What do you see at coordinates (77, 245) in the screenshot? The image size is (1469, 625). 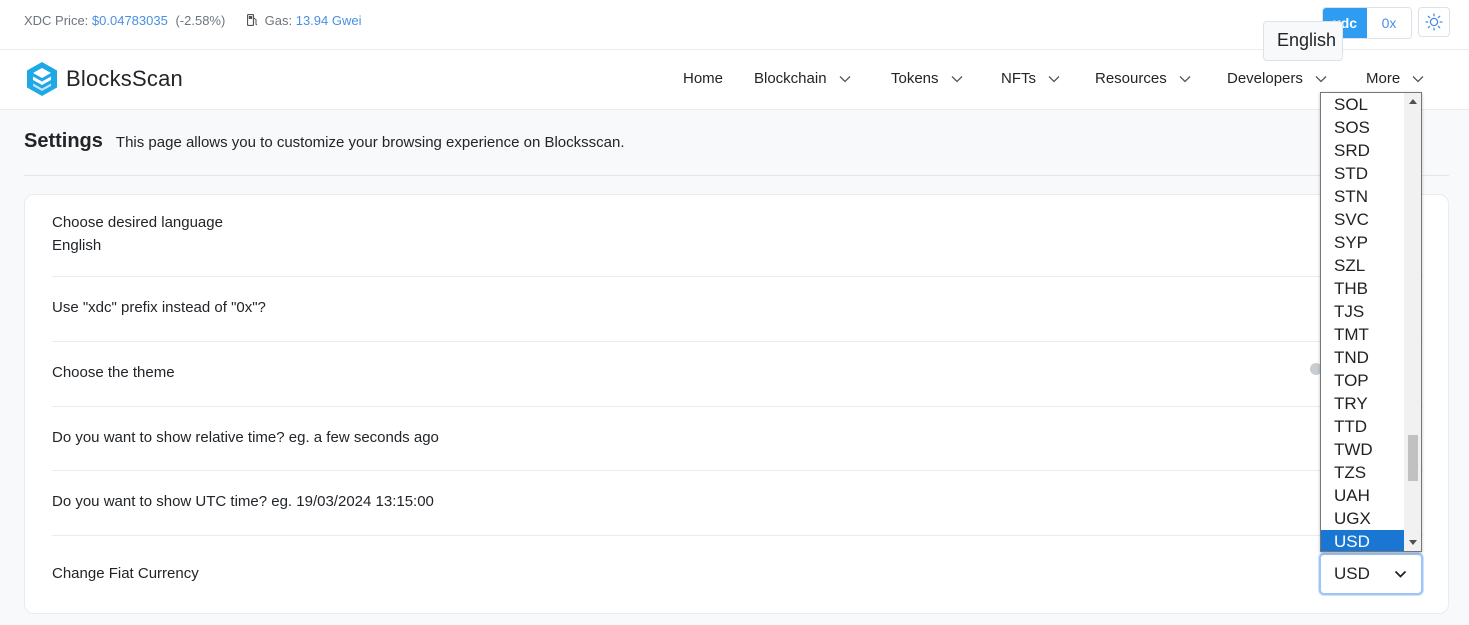 I see `language-current-value: English` at bounding box center [77, 245].